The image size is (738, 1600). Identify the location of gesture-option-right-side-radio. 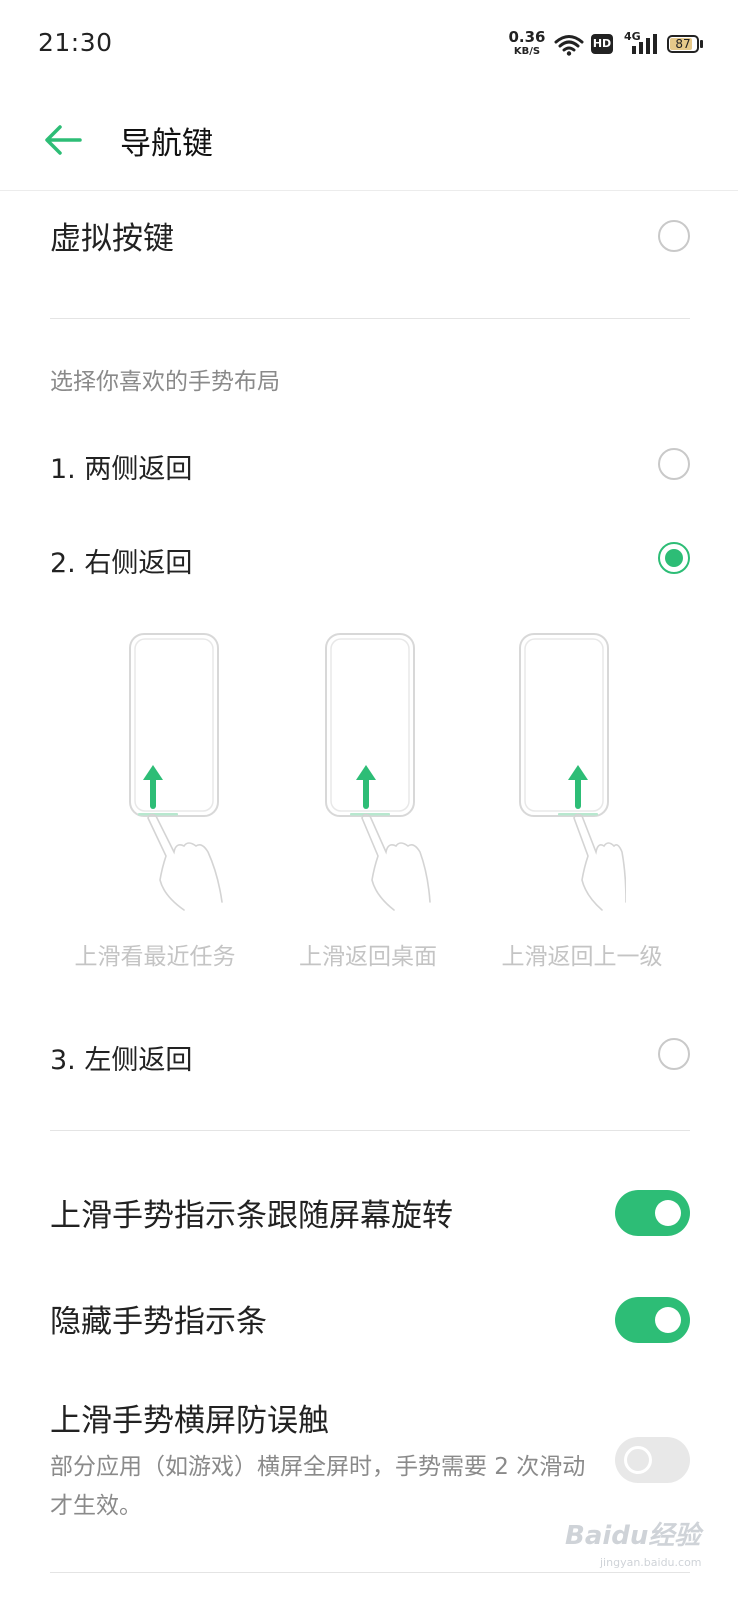
(674, 558).